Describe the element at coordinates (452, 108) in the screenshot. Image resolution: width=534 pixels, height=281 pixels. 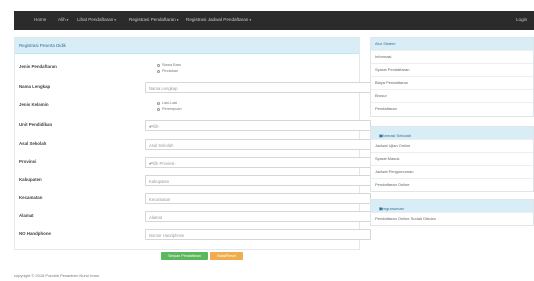
I see `sidebar-item-pendaftaran: Pendaftaran` at that location.